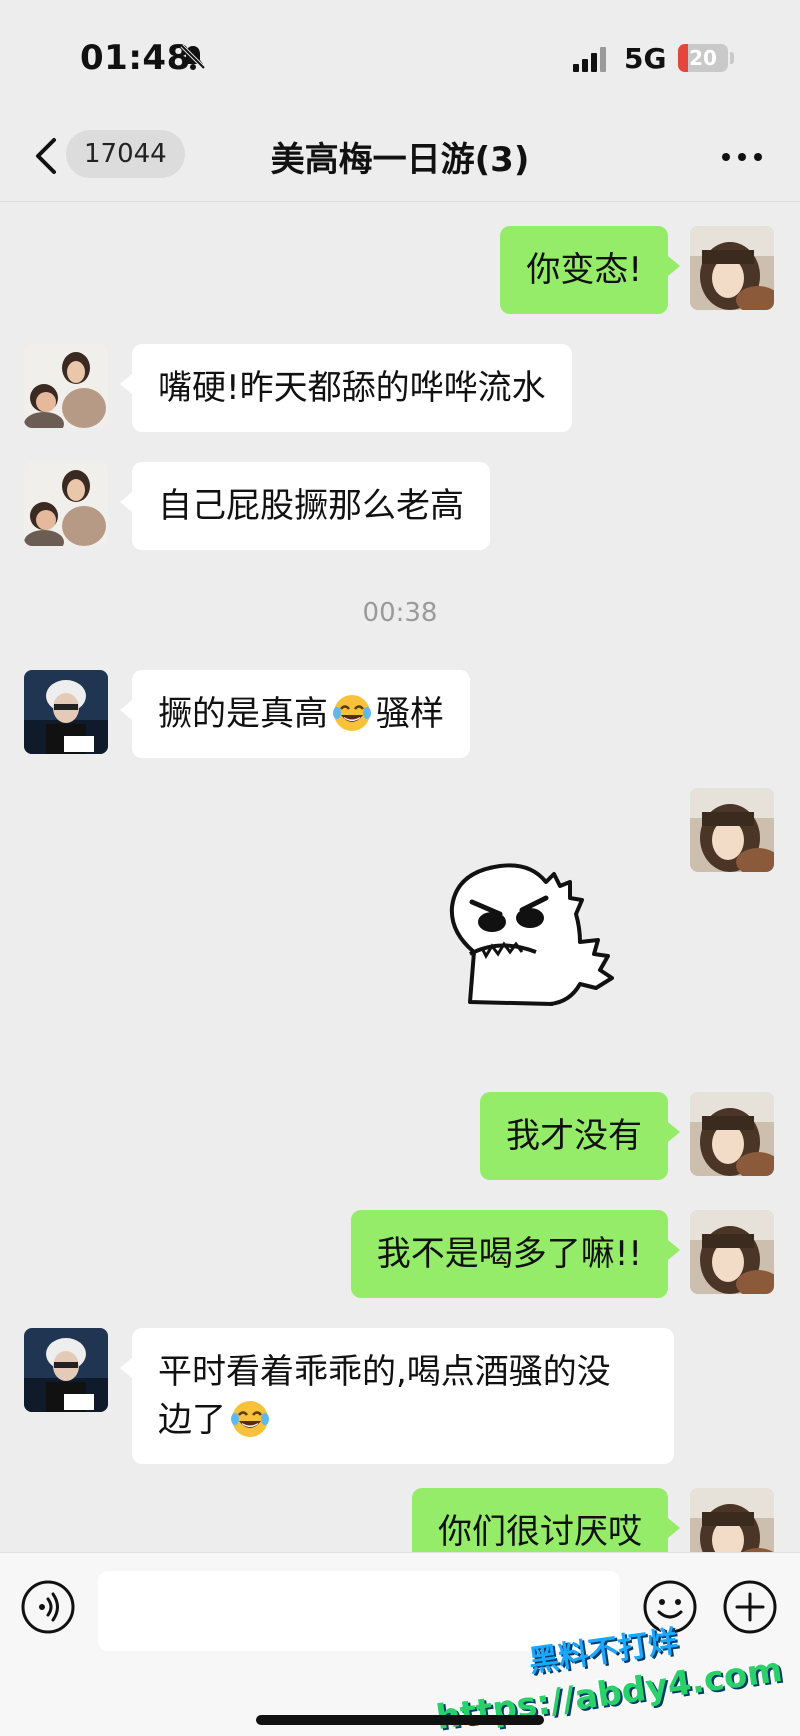 This screenshot has width=800, height=1736. Describe the element at coordinates (384, 1372) in the screenshot. I see `message-text: 平时看着乖乖的,喝点酒骚的没` at that location.